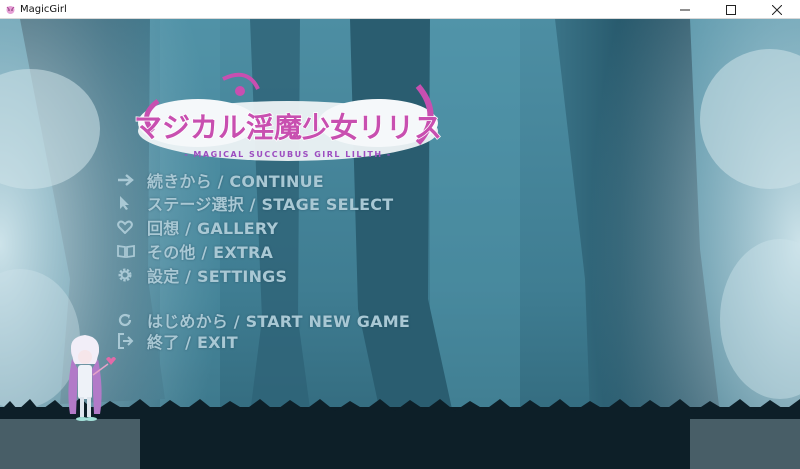 This screenshot has height=469, width=800. What do you see at coordinates (128, 341) in the screenshot?
I see `exit-icon` at bounding box center [128, 341].